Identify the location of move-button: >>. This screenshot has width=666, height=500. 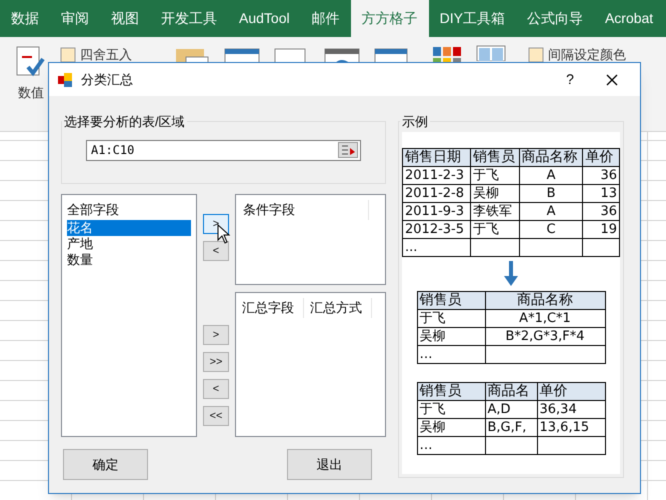
(216, 362).